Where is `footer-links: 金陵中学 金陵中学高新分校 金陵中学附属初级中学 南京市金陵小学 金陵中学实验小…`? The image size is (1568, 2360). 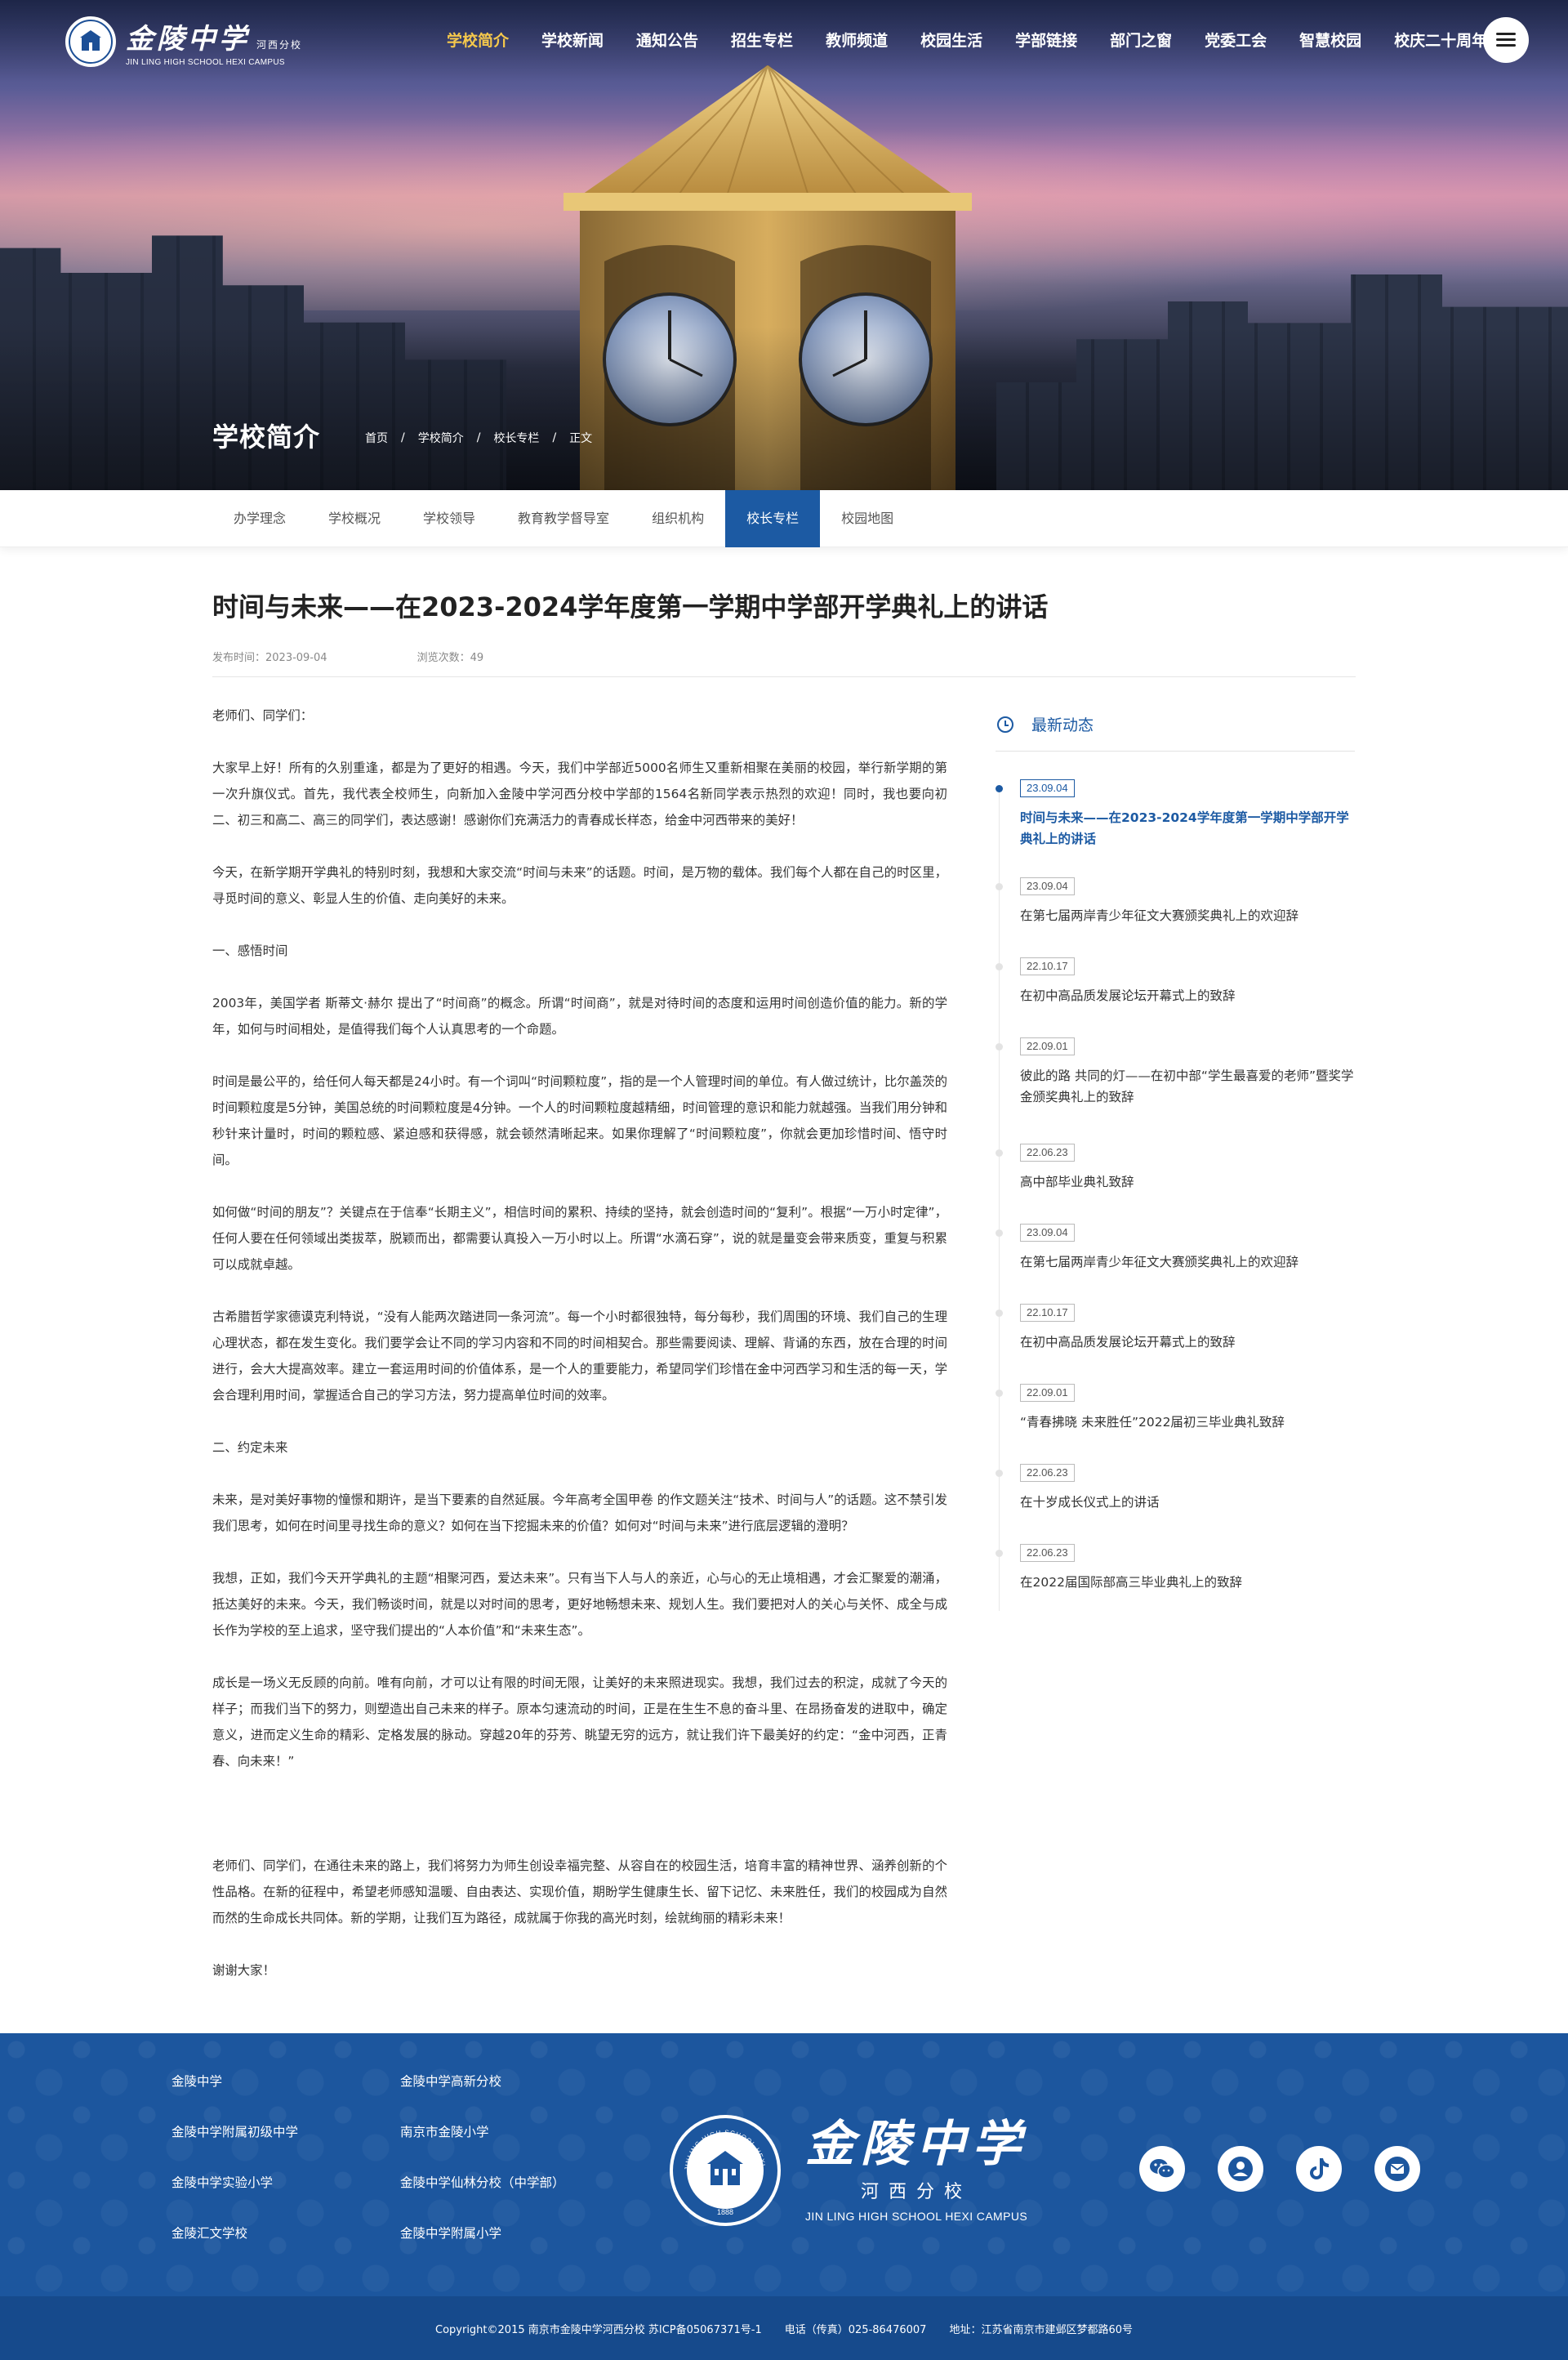 footer-links: 金陵中学 金陵中学高新分校 金陵中学附属初级中学 南京市金陵小学 金陵中学实验小… is located at coordinates (408, 2157).